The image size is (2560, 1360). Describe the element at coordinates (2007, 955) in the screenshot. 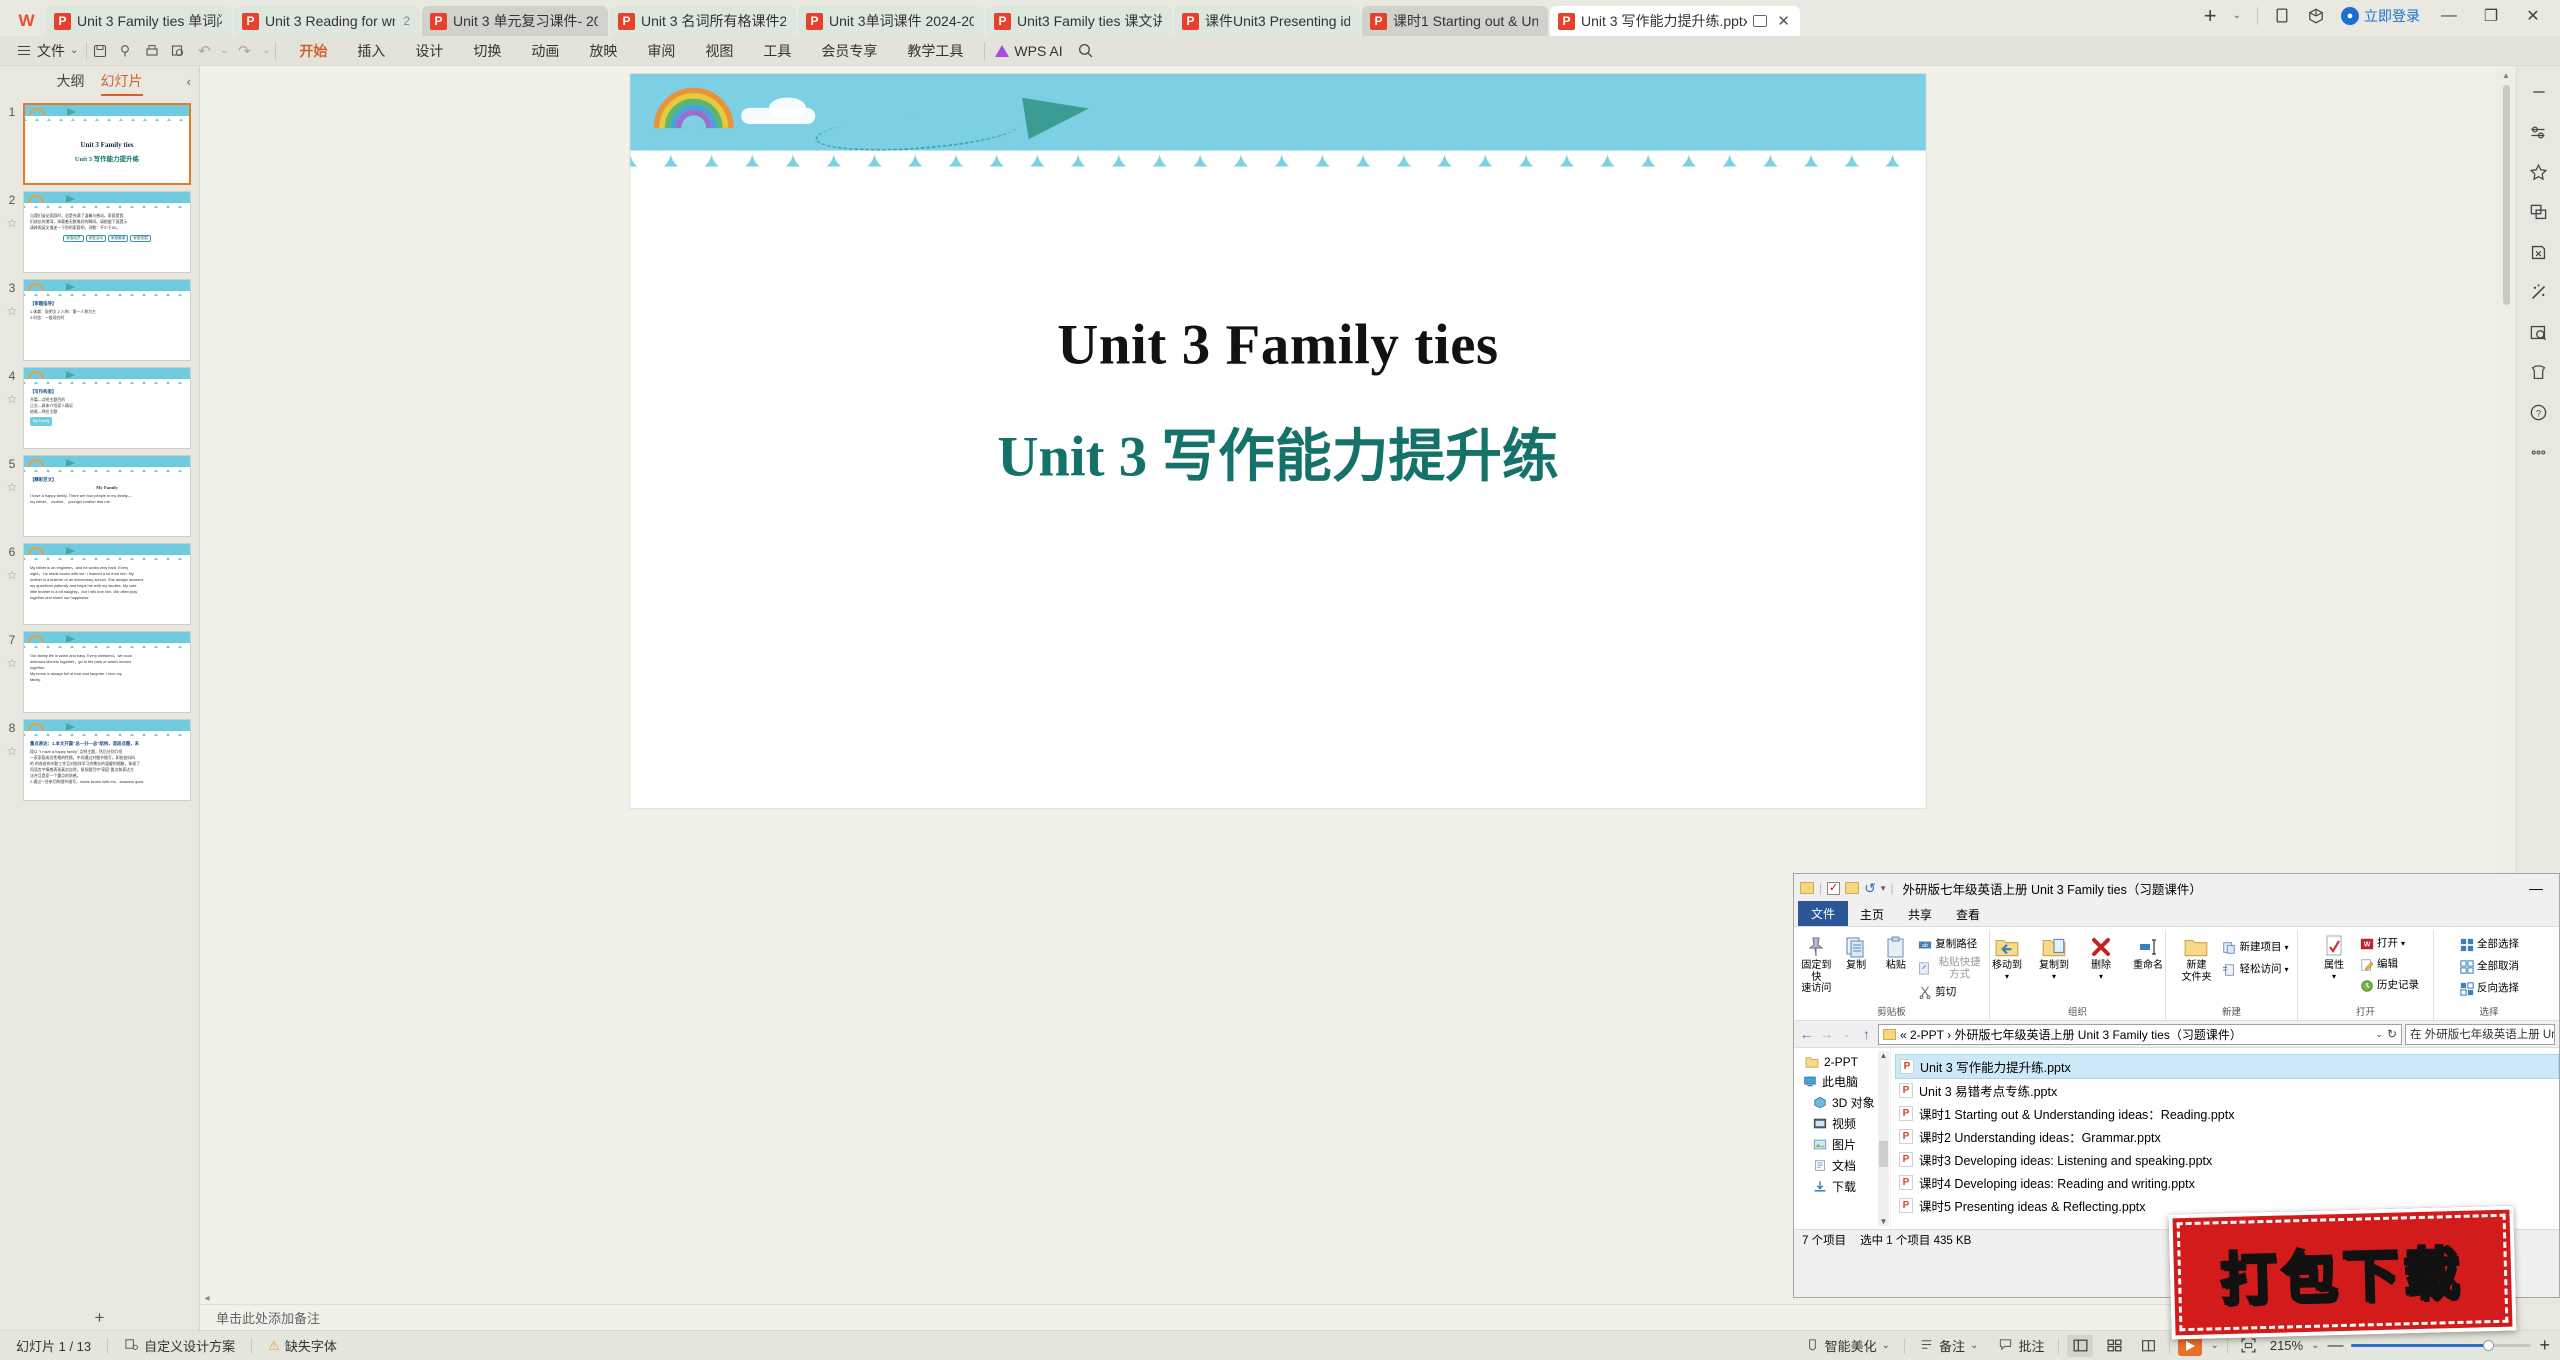

I see `move-to-button: 移动到 ▾` at that location.